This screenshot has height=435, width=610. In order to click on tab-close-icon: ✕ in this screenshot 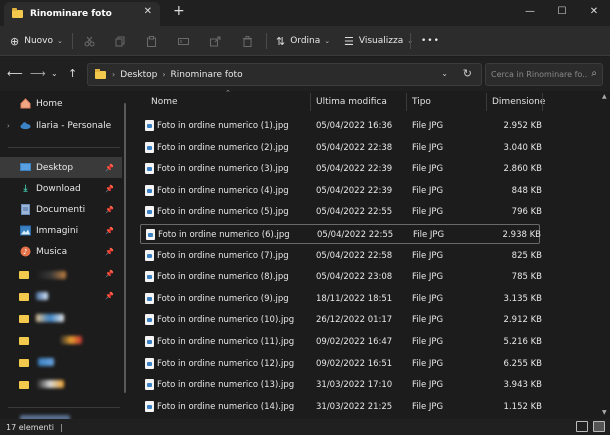, I will do `click(148, 11)`.